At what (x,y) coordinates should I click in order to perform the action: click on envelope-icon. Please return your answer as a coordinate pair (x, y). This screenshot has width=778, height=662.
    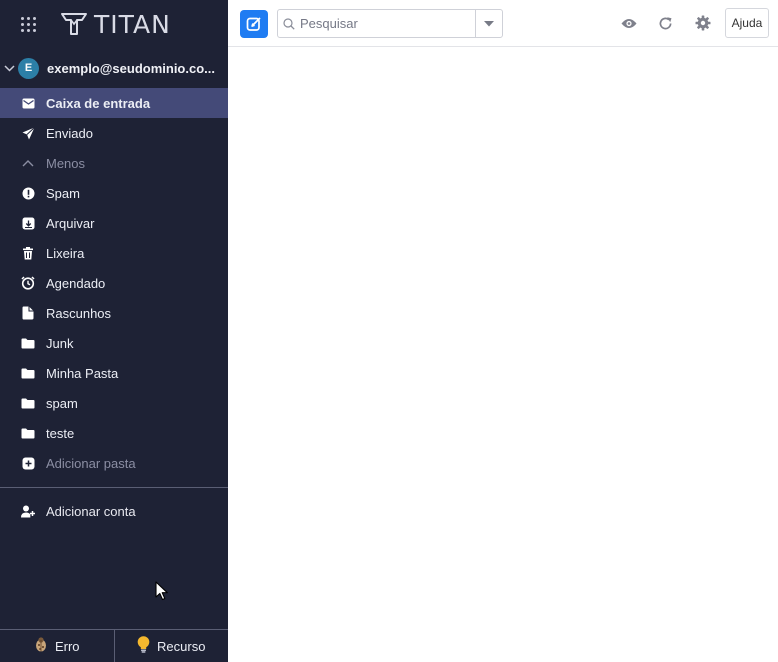
    Looking at the image, I should click on (28, 103).